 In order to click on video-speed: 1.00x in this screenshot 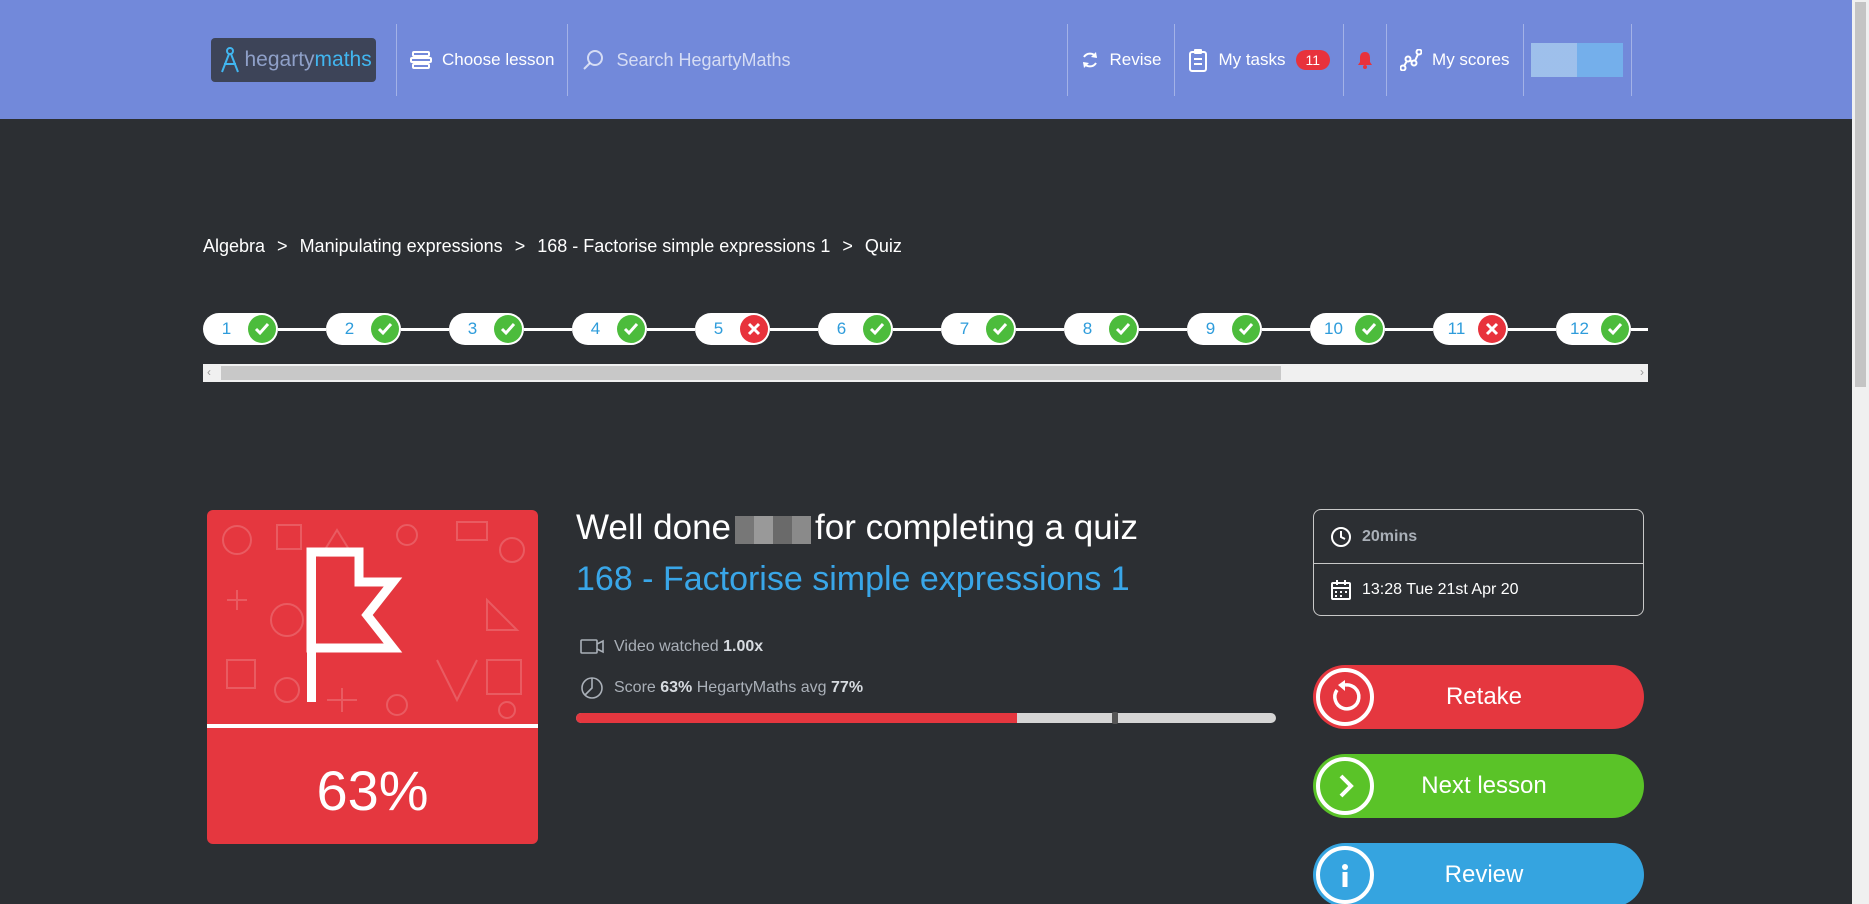, I will do `click(743, 646)`.